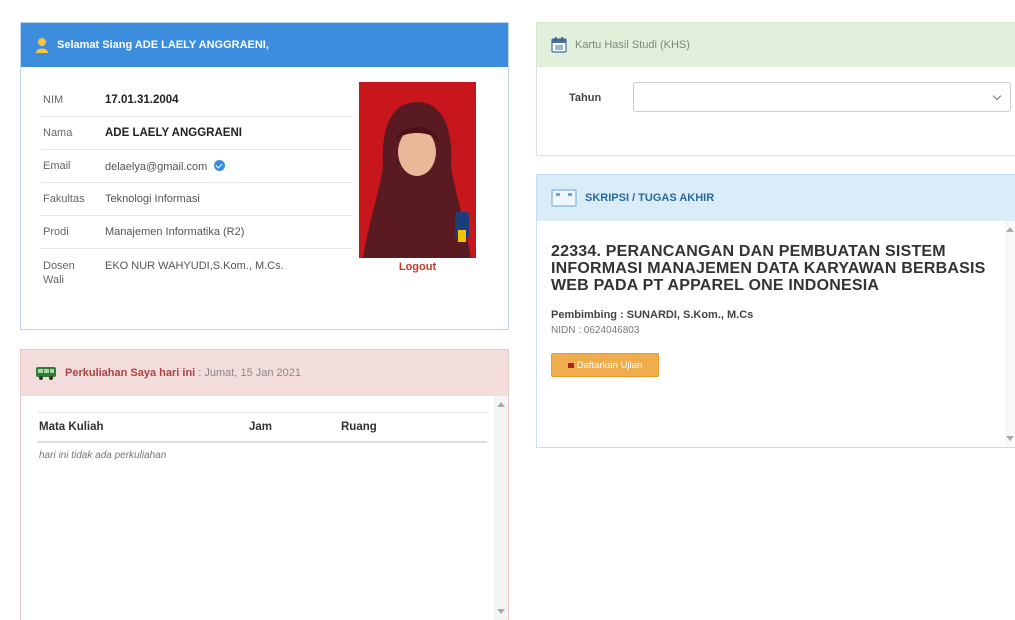 This screenshot has width=1015, height=620. I want to click on fakultas-value: Teknologi Informasi, so click(152, 199).